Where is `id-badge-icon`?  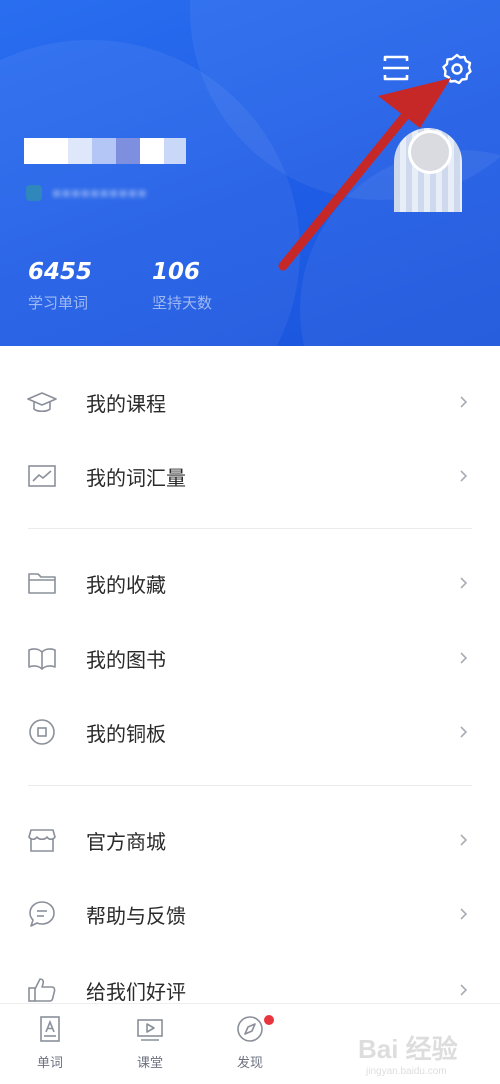
id-badge-icon is located at coordinates (34, 193).